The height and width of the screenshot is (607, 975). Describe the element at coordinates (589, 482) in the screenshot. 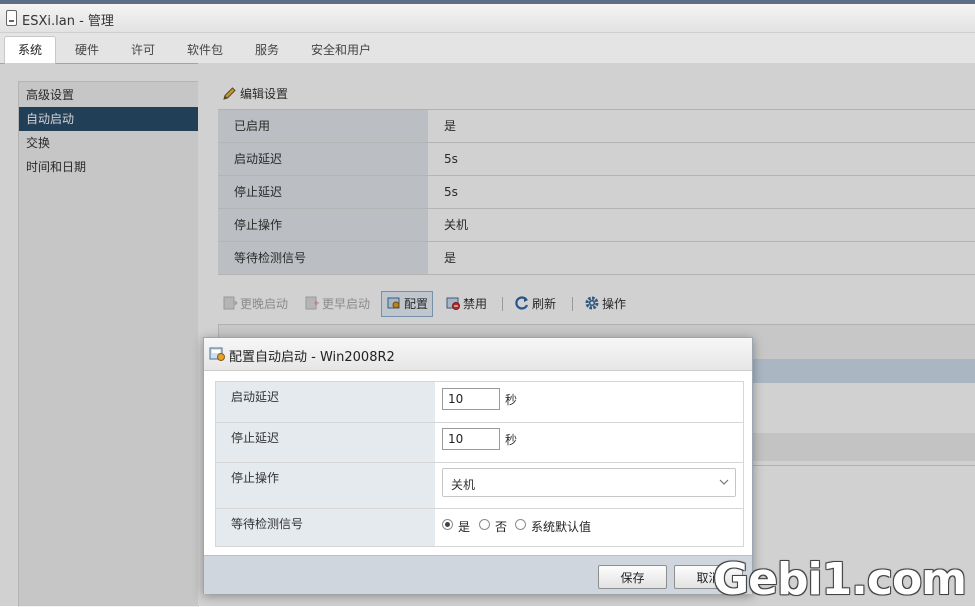

I see `stop-action-select: 关机` at that location.